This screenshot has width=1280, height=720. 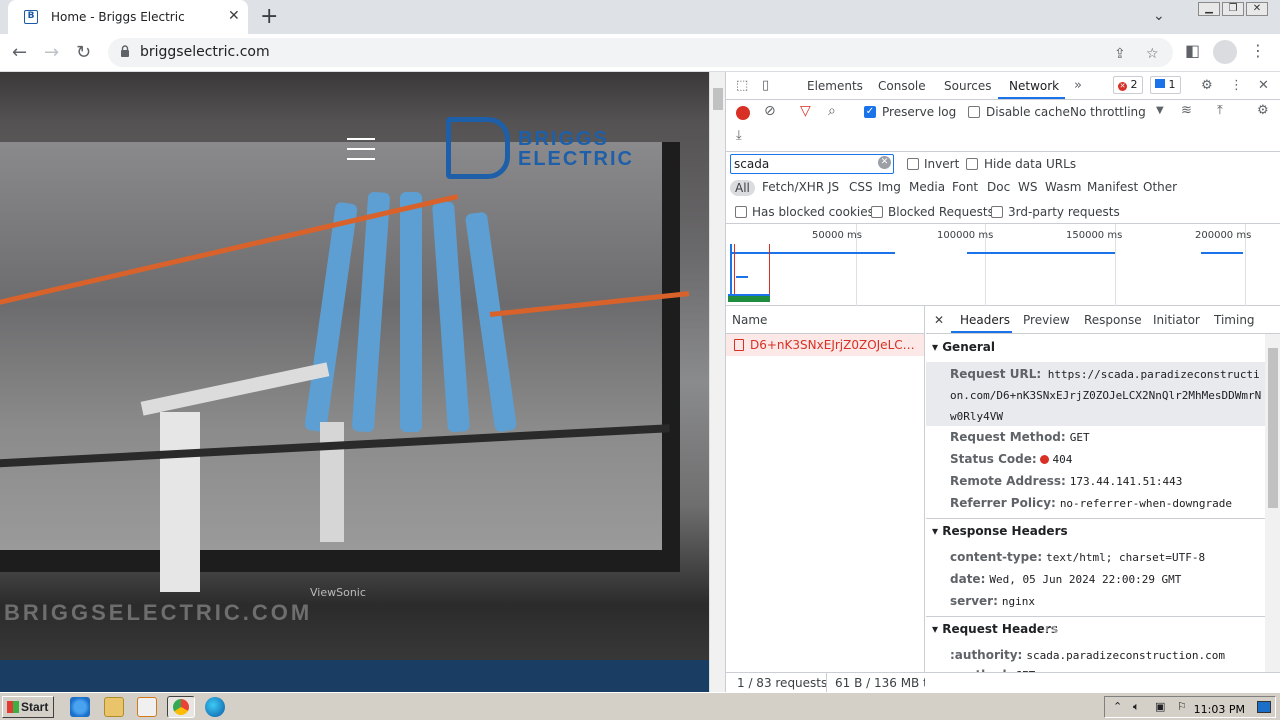 What do you see at coordinates (739, 135) in the screenshot?
I see `export-har-icon: ⤓` at bounding box center [739, 135].